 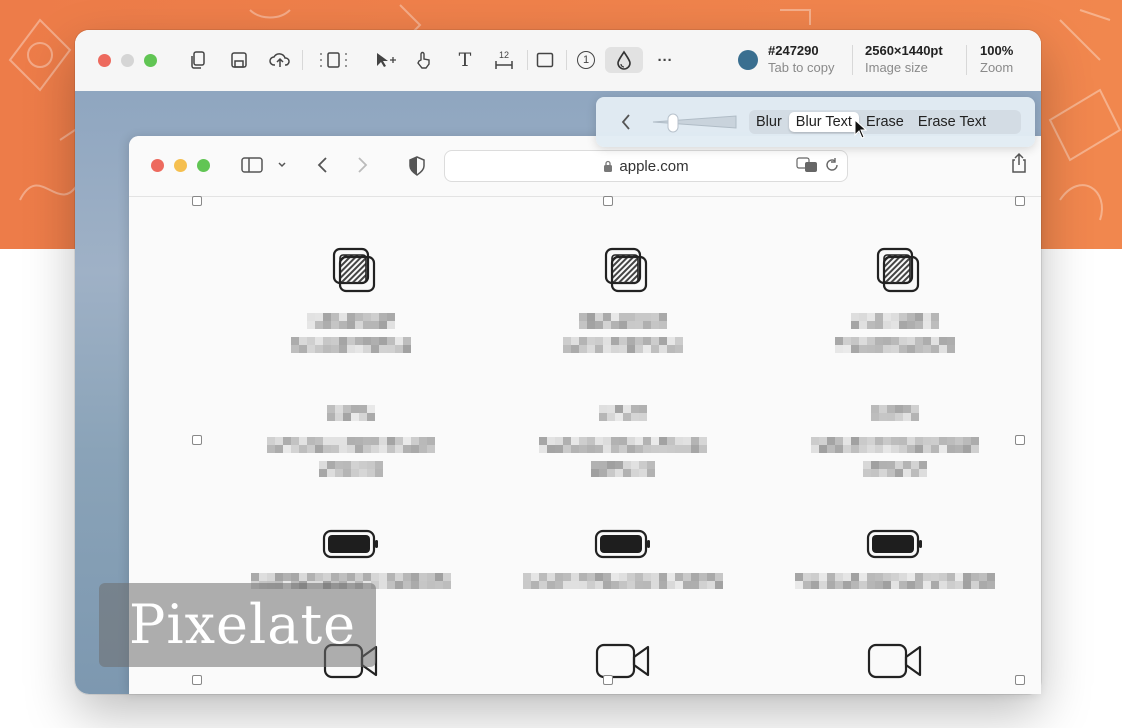 What do you see at coordinates (695, 125) in the screenshot?
I see `size-slider` at bounding box center [695, 125].